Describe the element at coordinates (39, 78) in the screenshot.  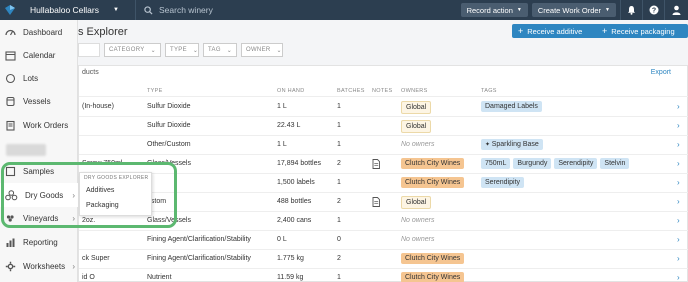
I see `sidebar-item-lots: Lots` at that location.